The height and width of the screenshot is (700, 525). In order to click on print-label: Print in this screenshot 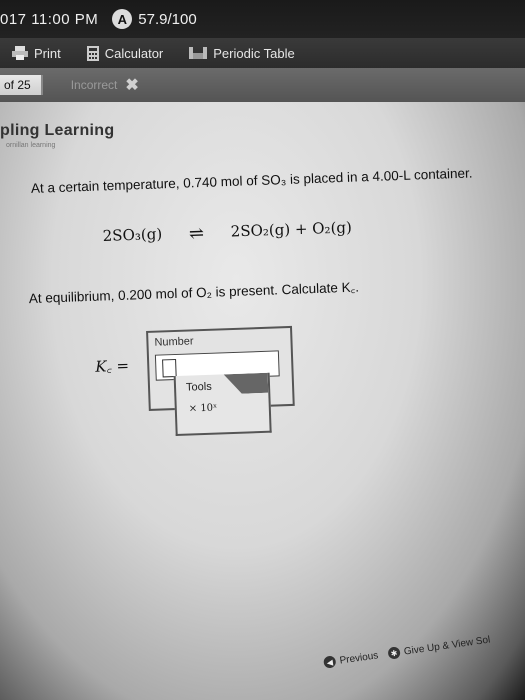, I will do `click(47, 53)`.